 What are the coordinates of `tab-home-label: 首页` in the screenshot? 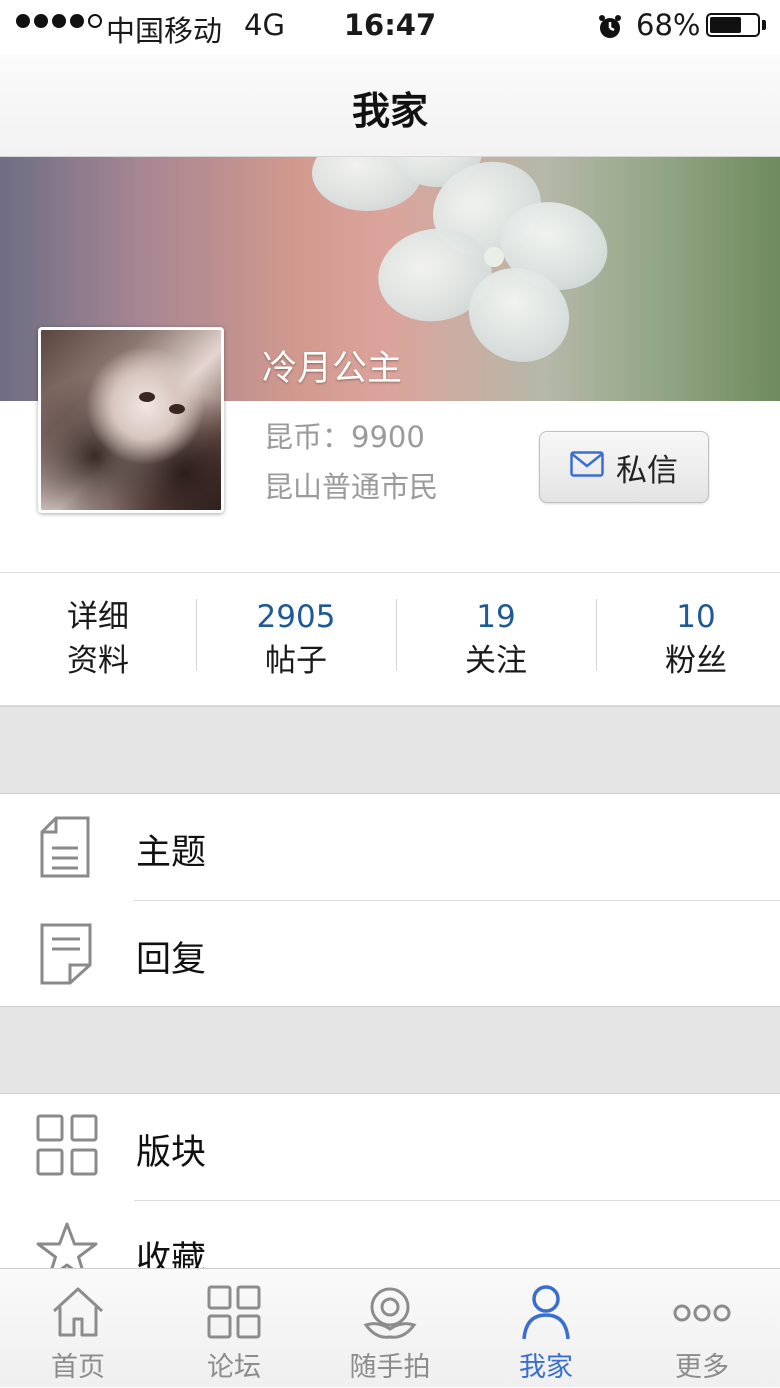 It's located at (78, 1367).